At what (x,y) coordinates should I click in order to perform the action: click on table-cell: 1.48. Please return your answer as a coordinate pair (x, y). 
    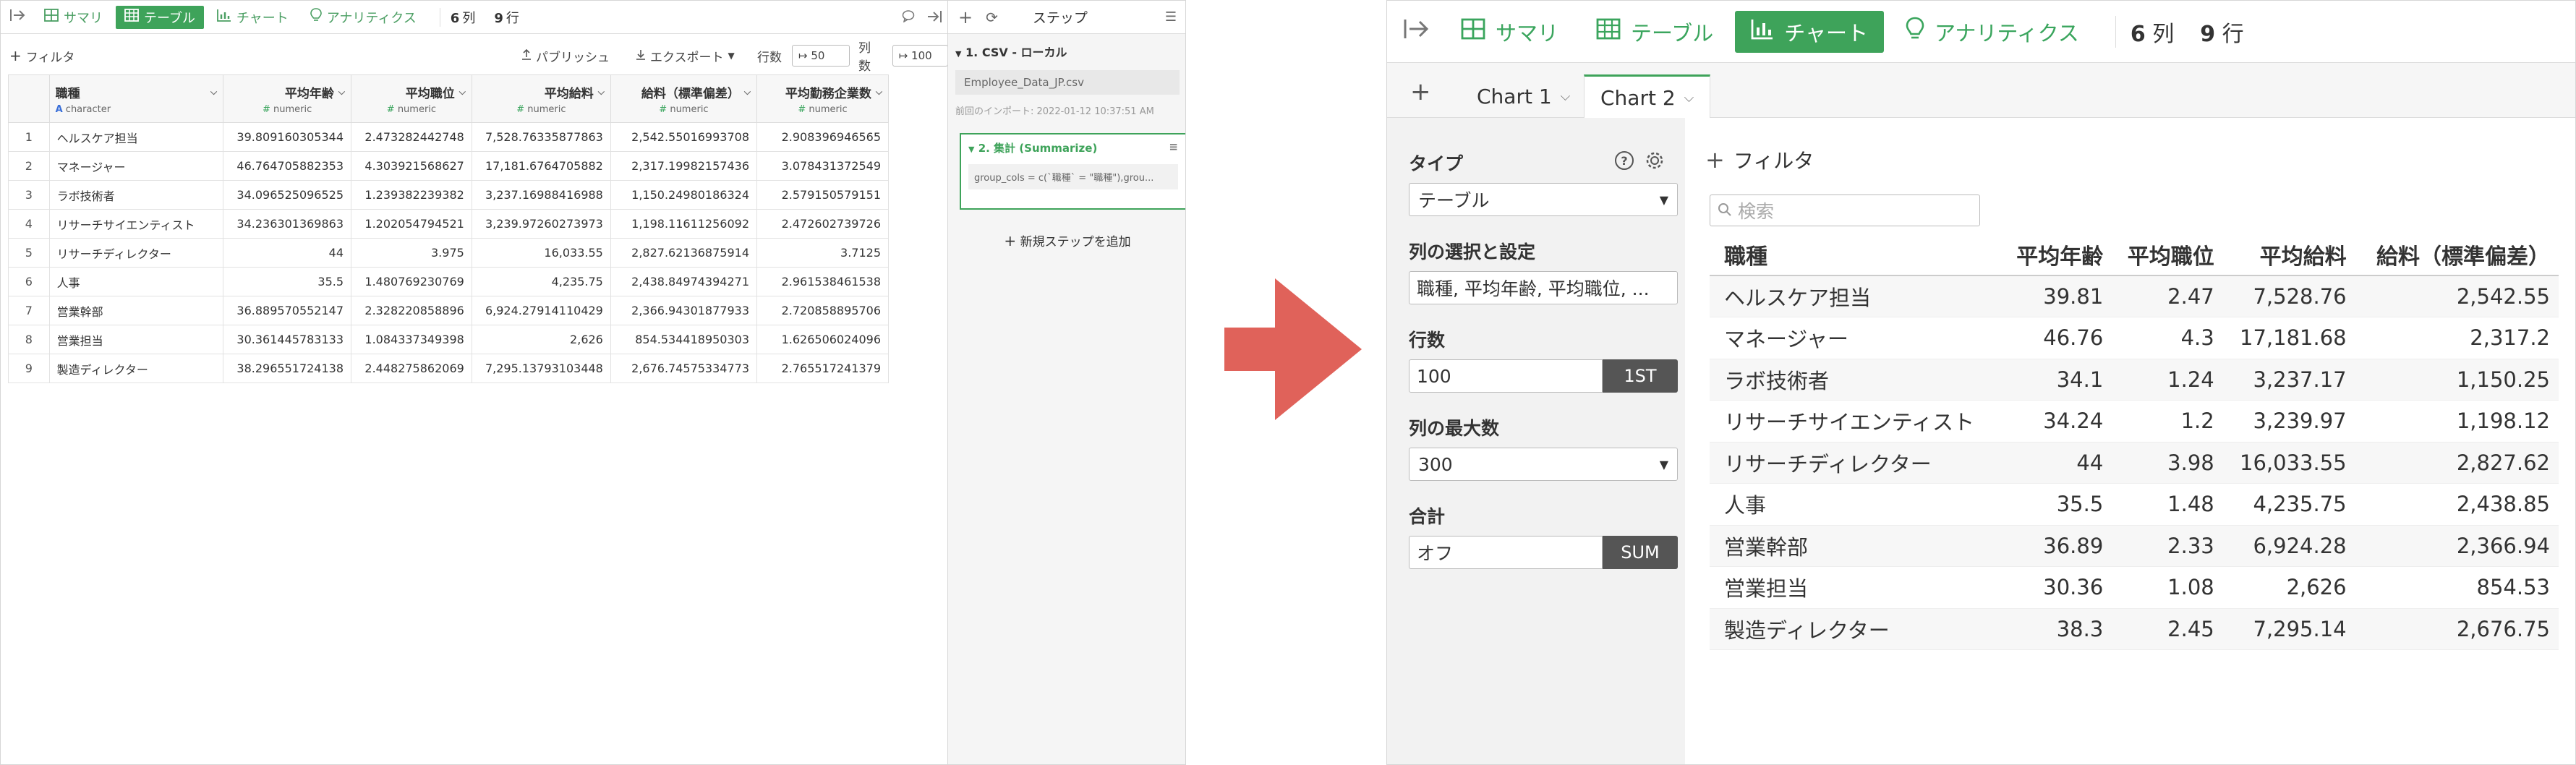
    Looking at the image, I should click on (2168, 504).